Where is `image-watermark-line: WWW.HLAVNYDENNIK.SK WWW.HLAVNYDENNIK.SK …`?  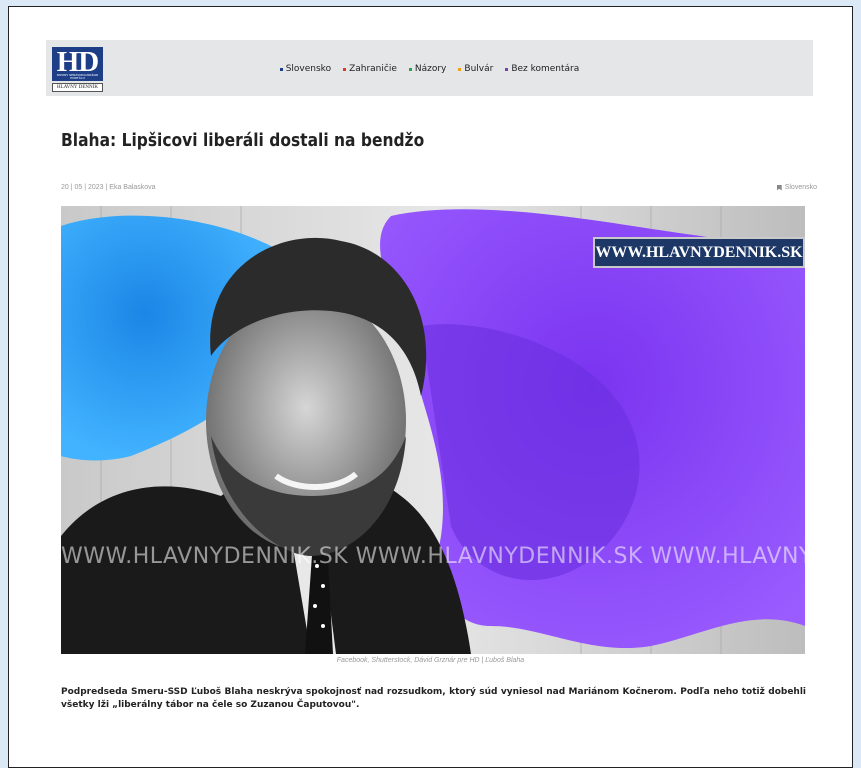
image-watermark-line: WWW.HLAVNYDENNIK.SK WWW.HLAVNYDENNIK.SK … is located at coordinates (433, 556).